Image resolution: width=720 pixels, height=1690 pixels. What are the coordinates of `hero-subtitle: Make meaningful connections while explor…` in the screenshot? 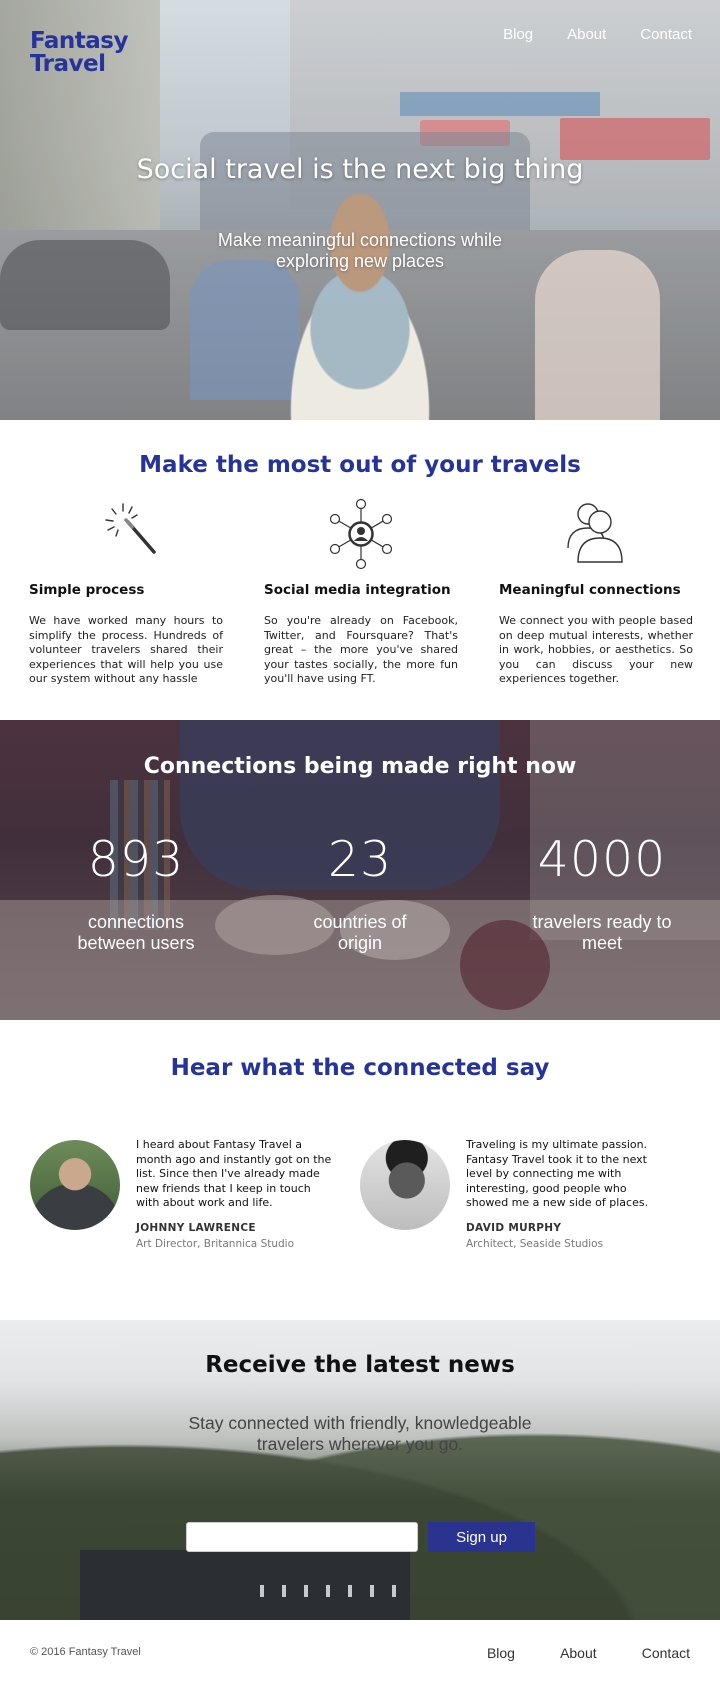 It's located at (360, 250).